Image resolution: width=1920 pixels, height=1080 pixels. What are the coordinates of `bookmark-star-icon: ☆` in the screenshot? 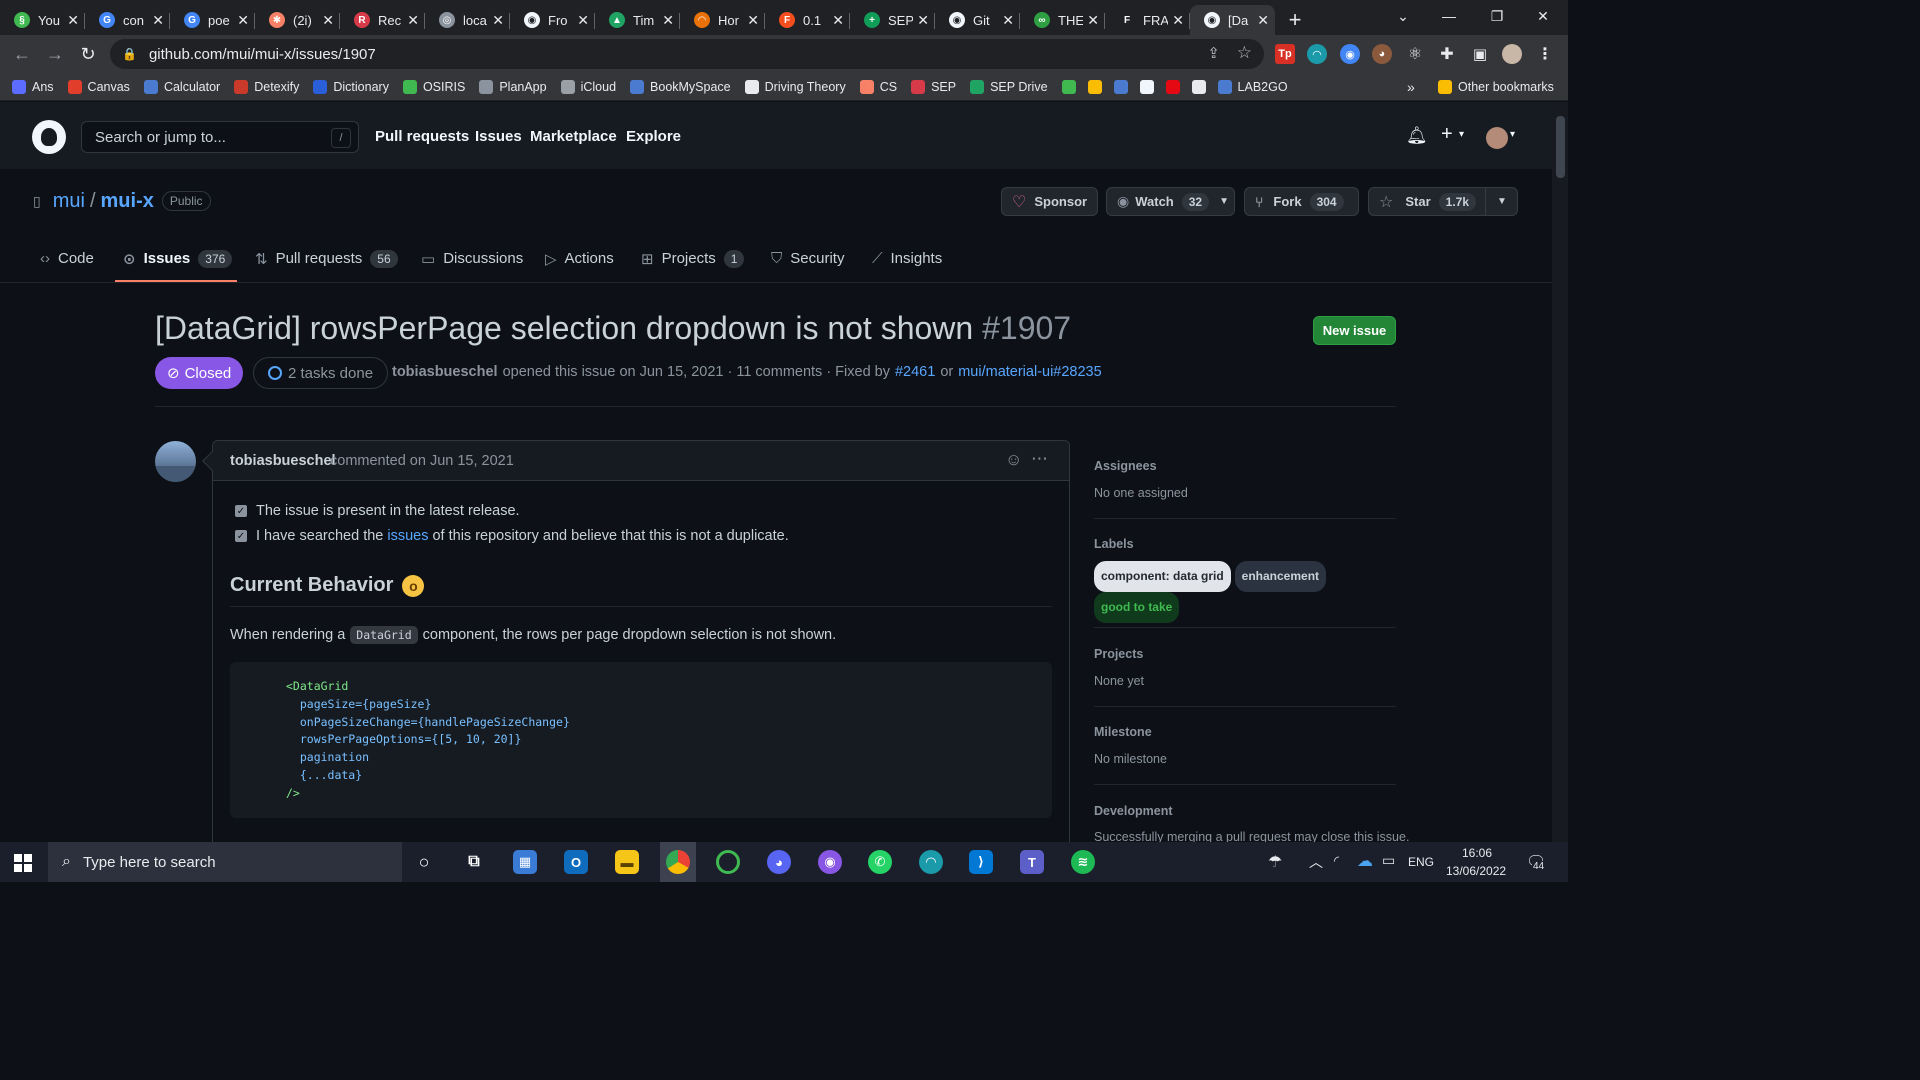 It's located at (1244, 53).